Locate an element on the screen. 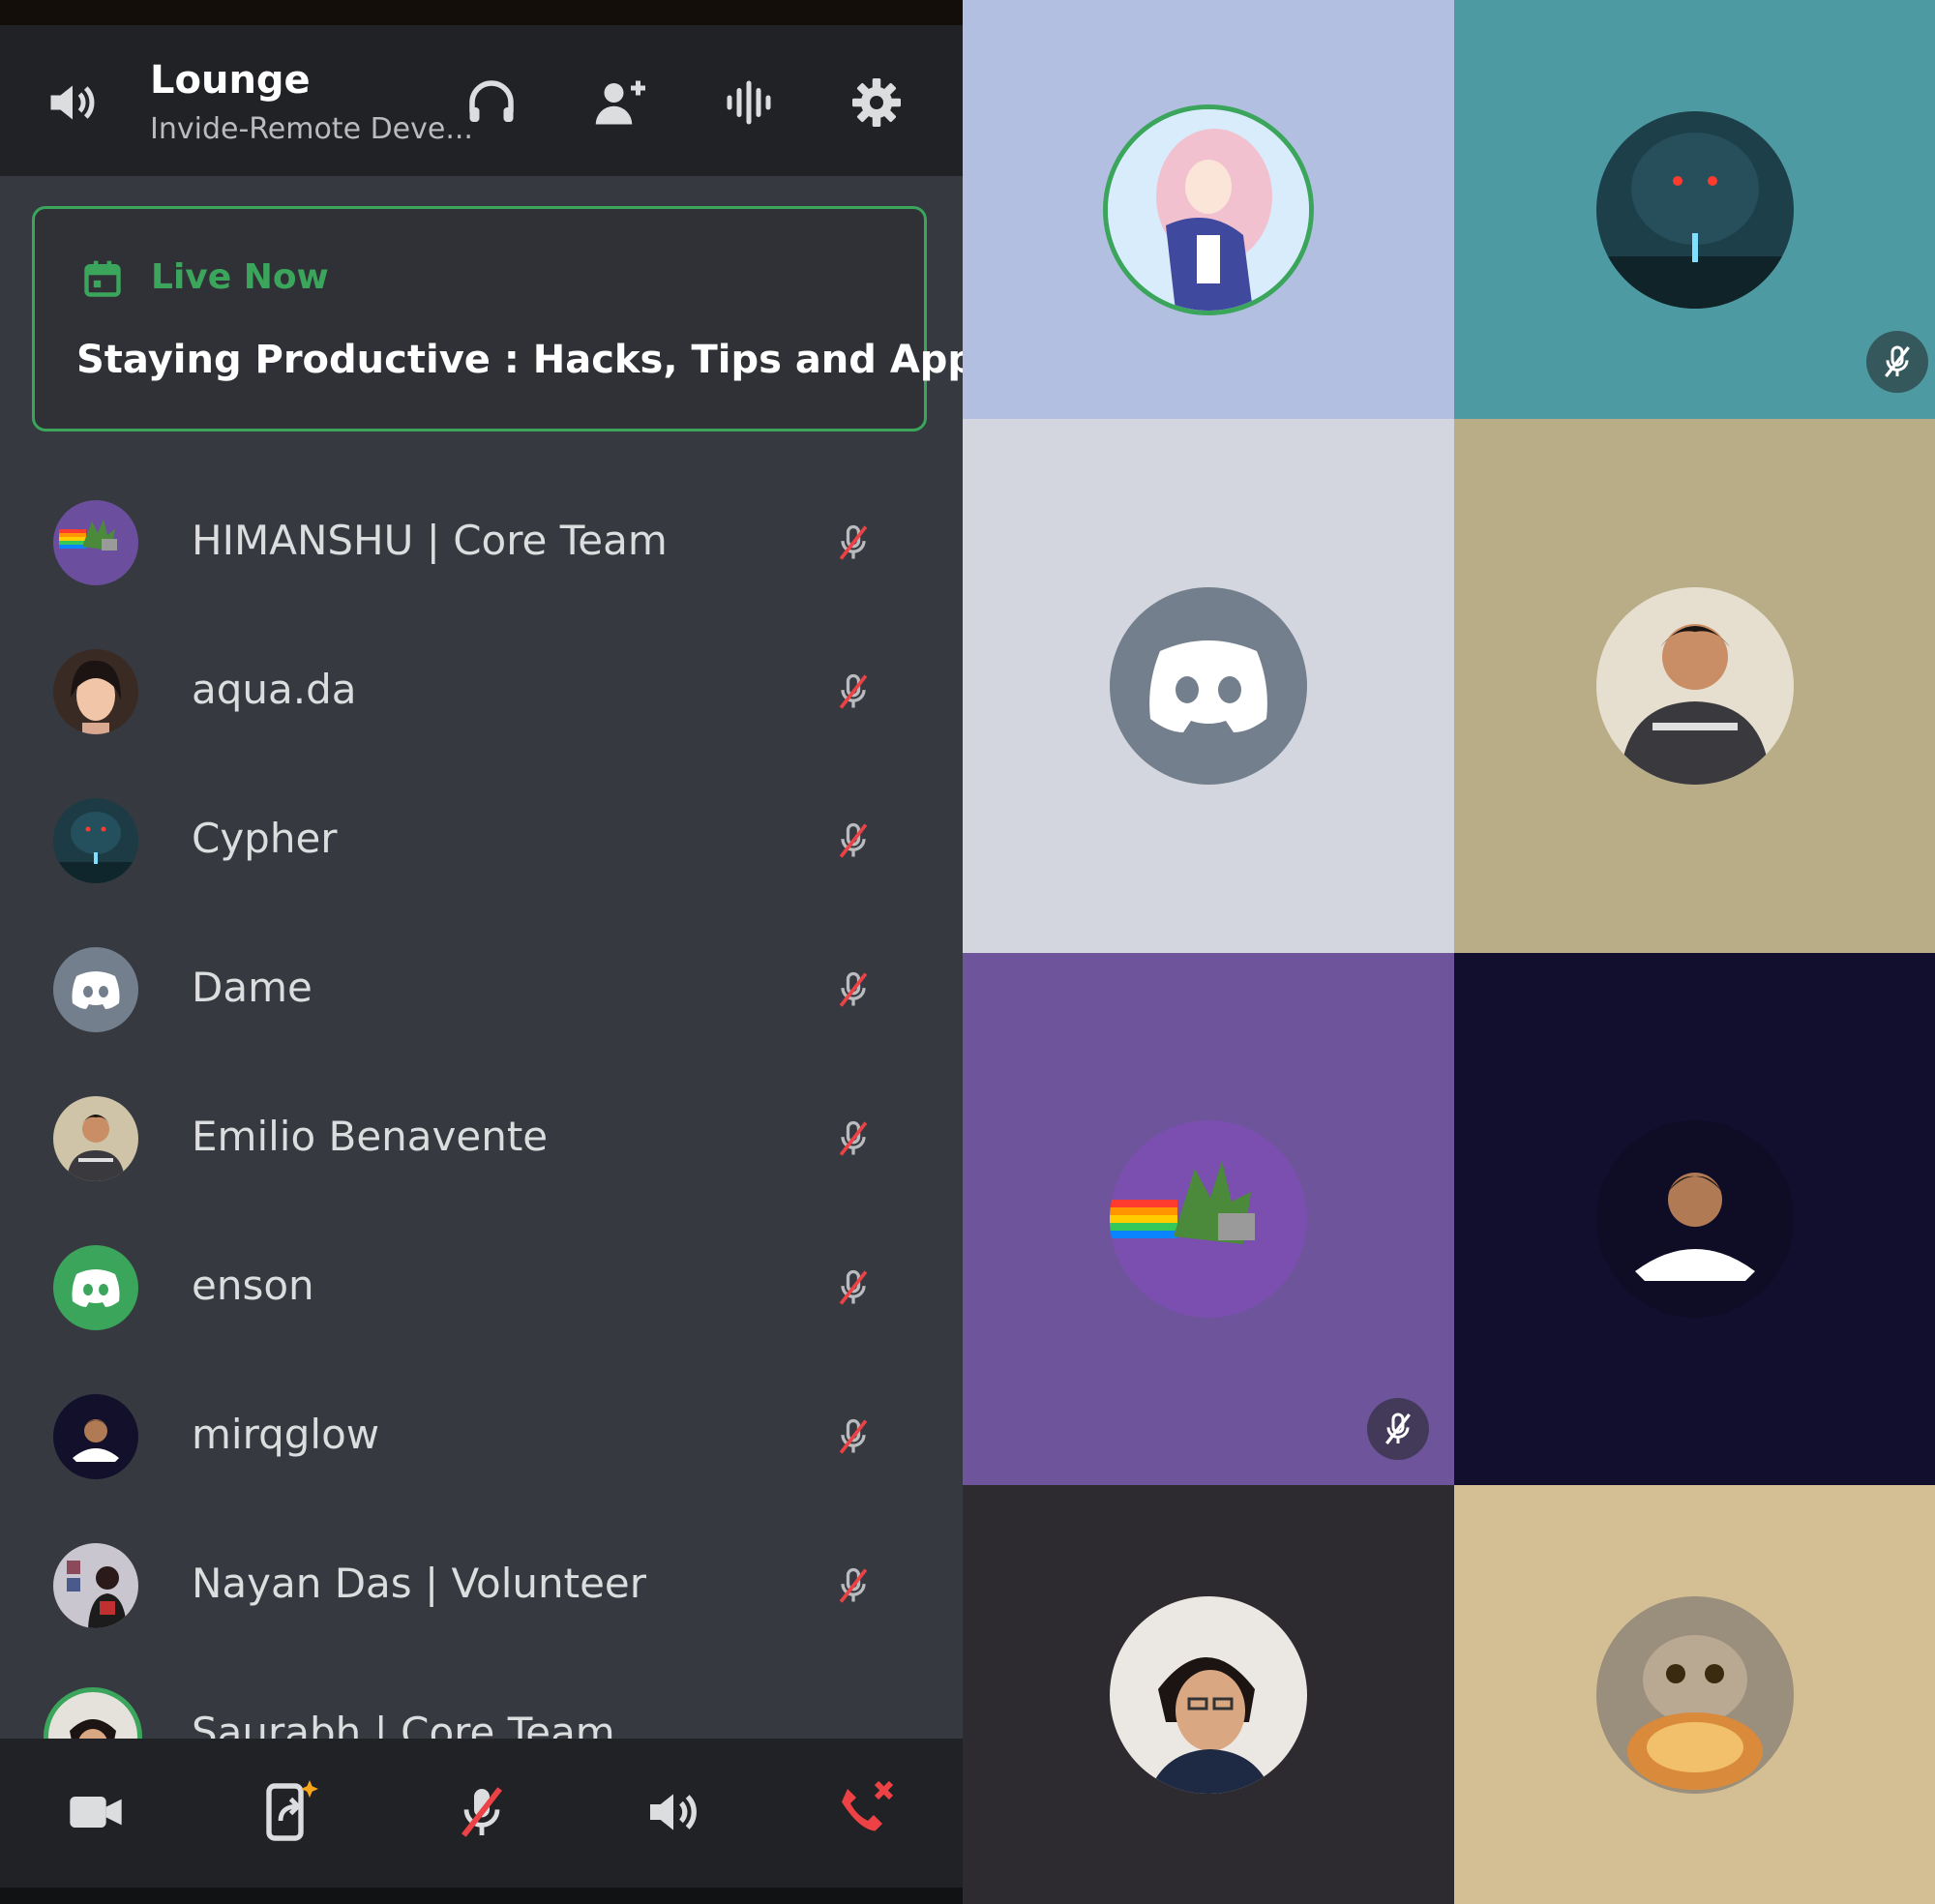  member-row: Nayan Das | Volunteer is located at coordinates (481, 1586).